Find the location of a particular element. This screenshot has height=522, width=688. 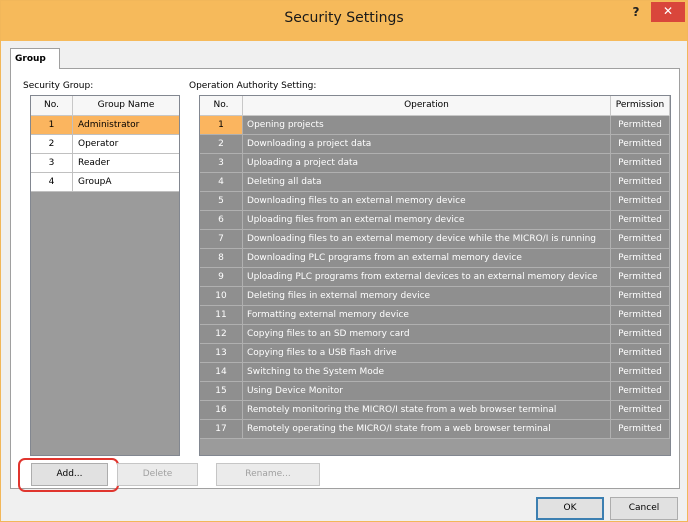

operation-name-cell: Formatting external memory device is located at coordinates (427, 315).